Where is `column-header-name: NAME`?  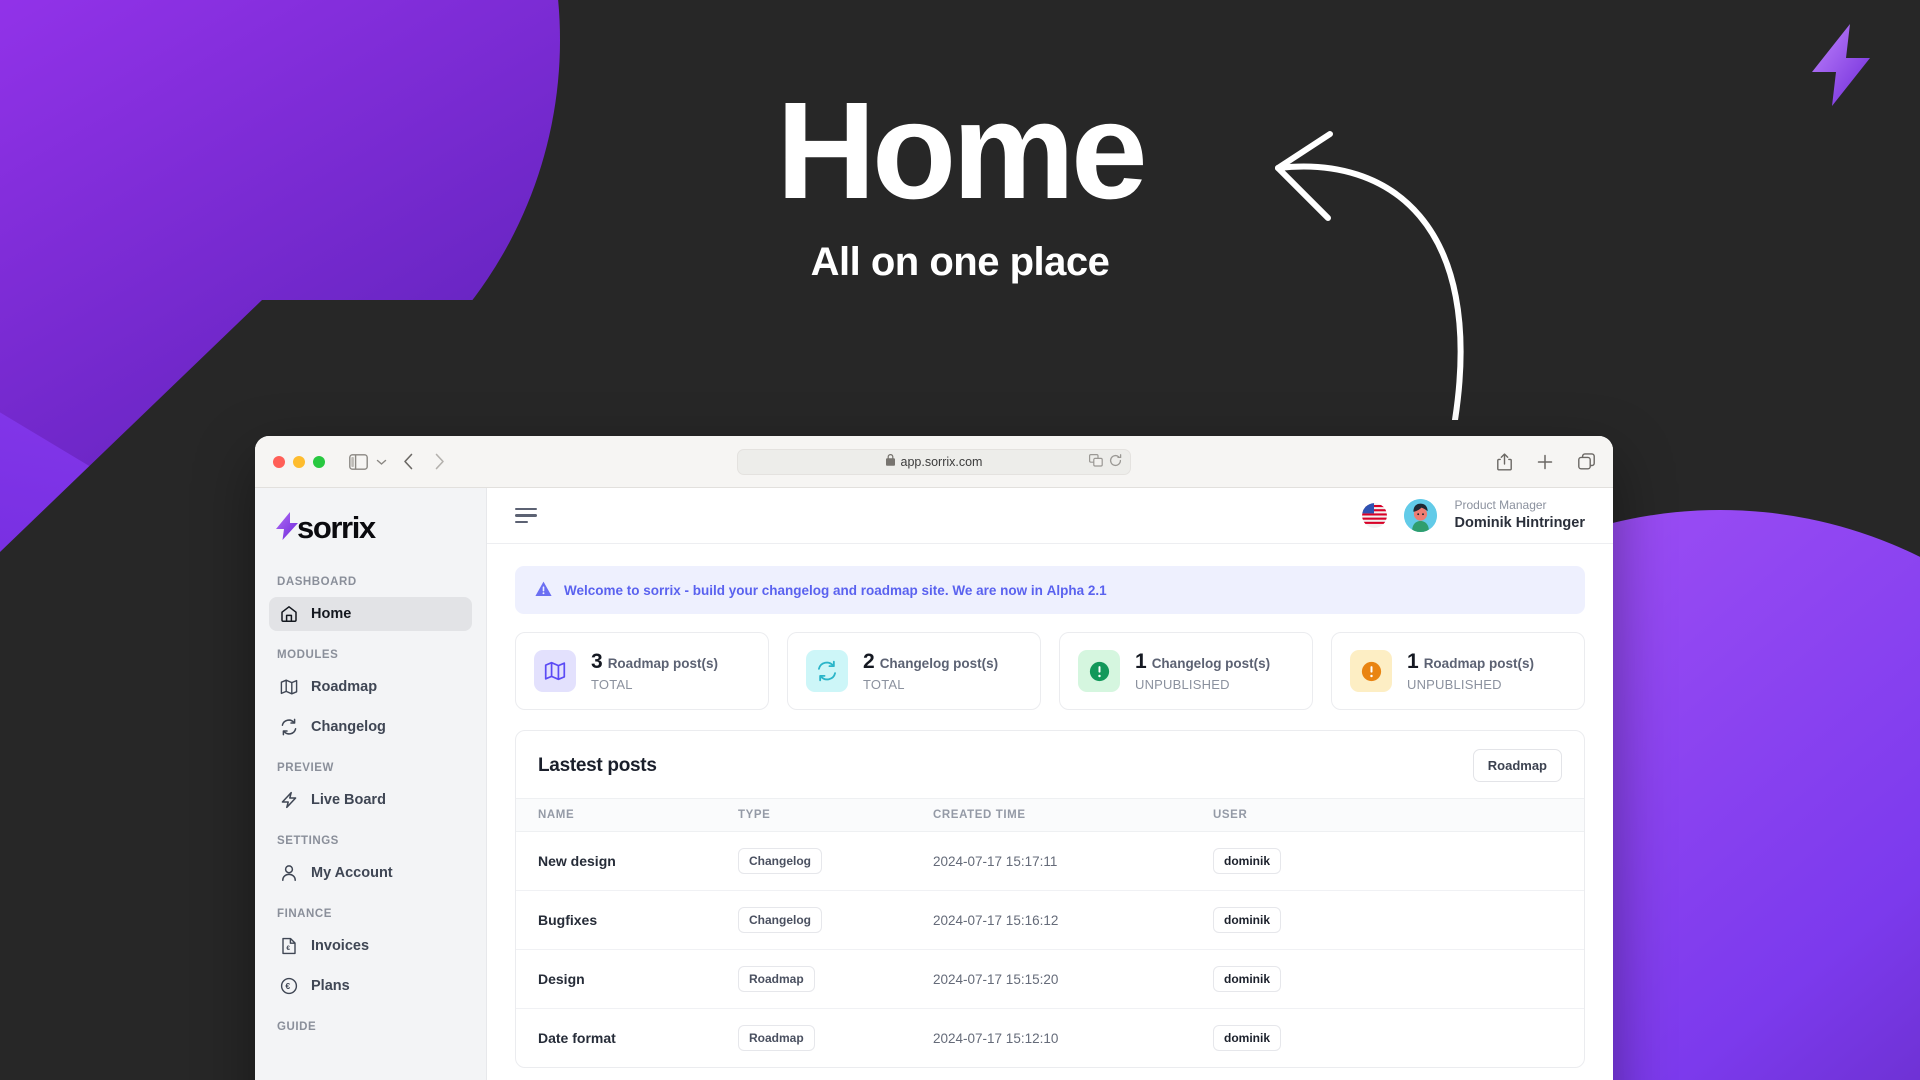
column-header-name: NAME is located at coordinates (616, 815).